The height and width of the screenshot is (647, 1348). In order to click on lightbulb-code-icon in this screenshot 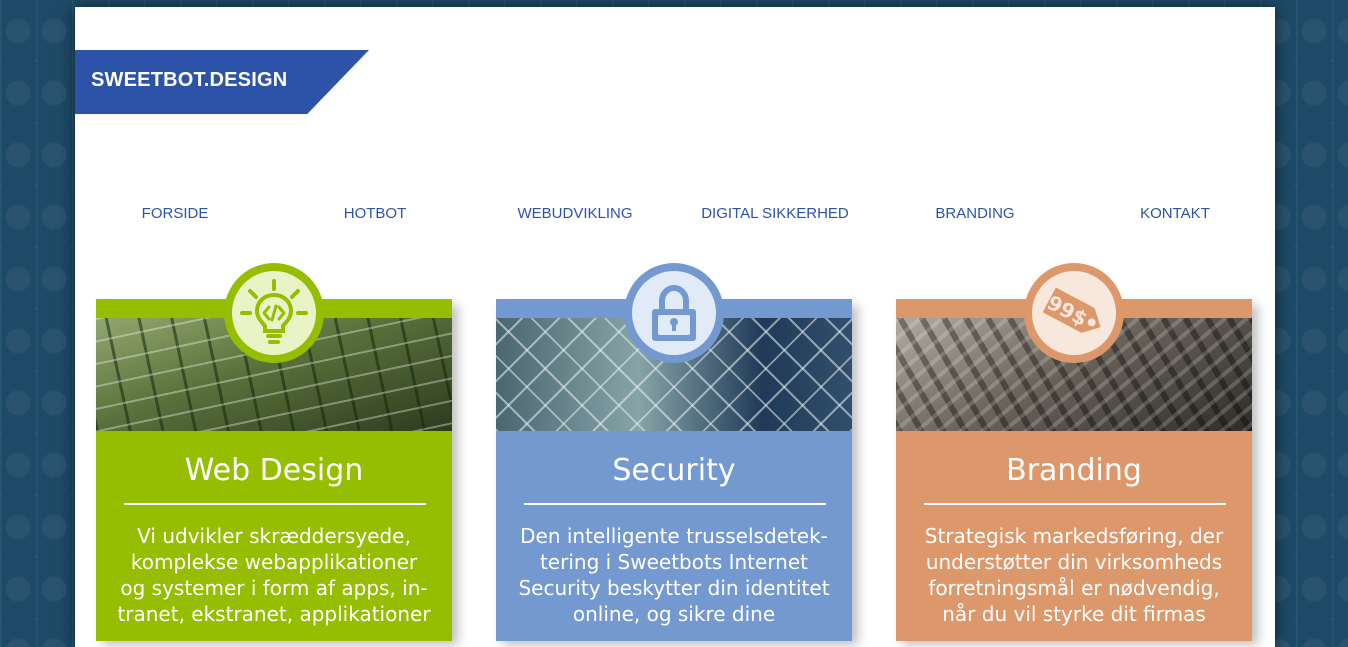, I will do `click(274, 311)`.